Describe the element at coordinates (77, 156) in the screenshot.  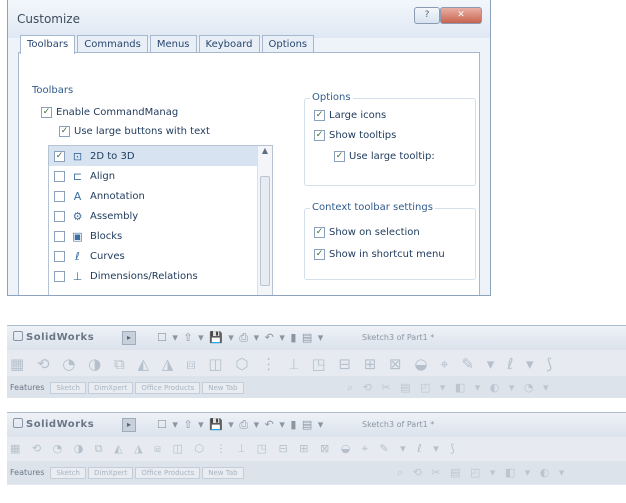
I see `2d-to-3d-icon: ⊡` at that location.